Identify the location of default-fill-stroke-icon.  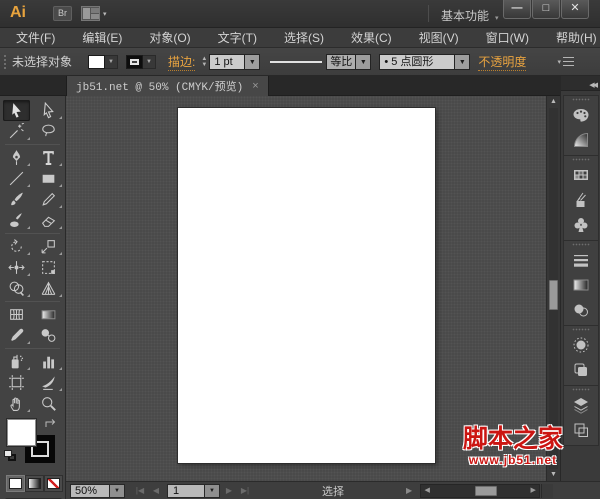
(10, 456).